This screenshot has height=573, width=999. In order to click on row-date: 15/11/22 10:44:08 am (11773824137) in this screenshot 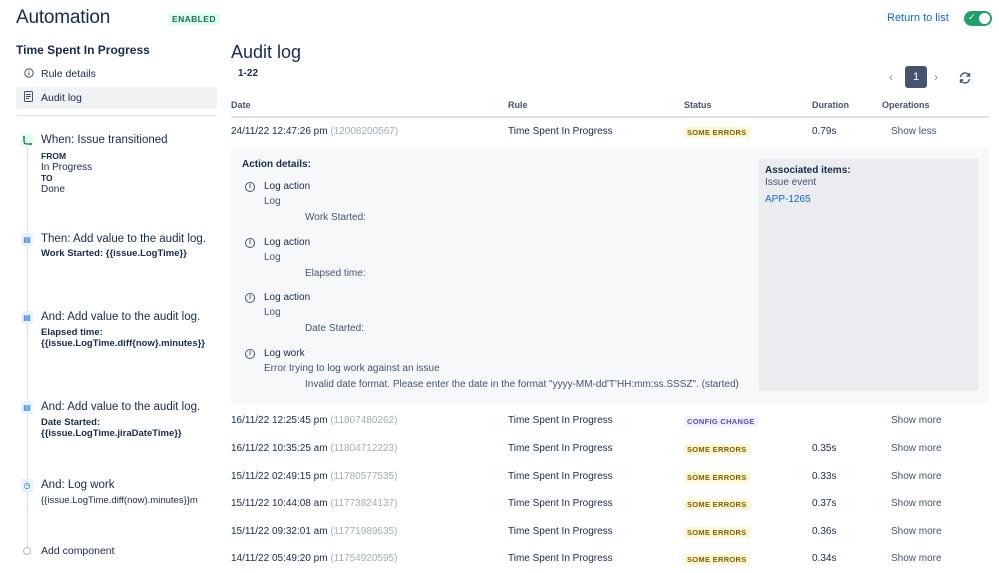, I will do `click(314, 503)`.